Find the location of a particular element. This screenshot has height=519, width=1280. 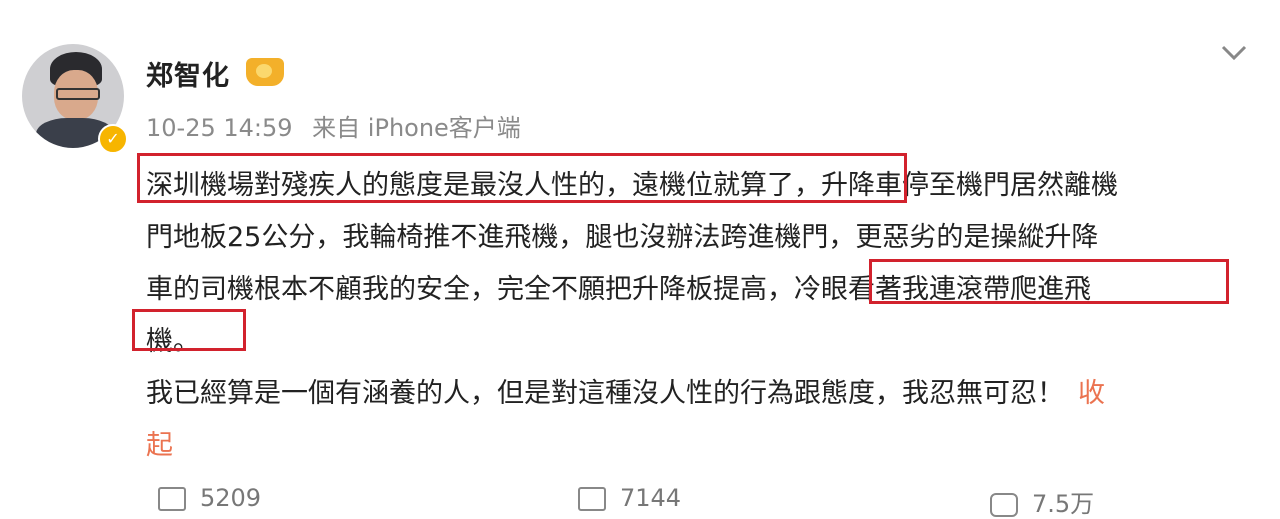

post-source: 来自 iPhone客户端 is located at coordinates (416, 128).